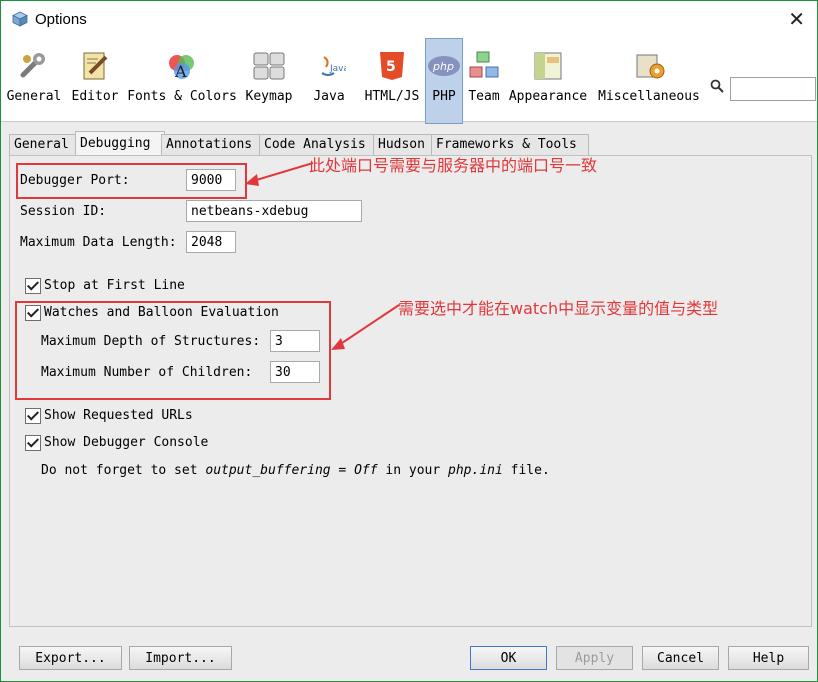  Describe the element at coordinates (33, 286) in the screenshot. I see `stop-first-line-checkbox` at that location.